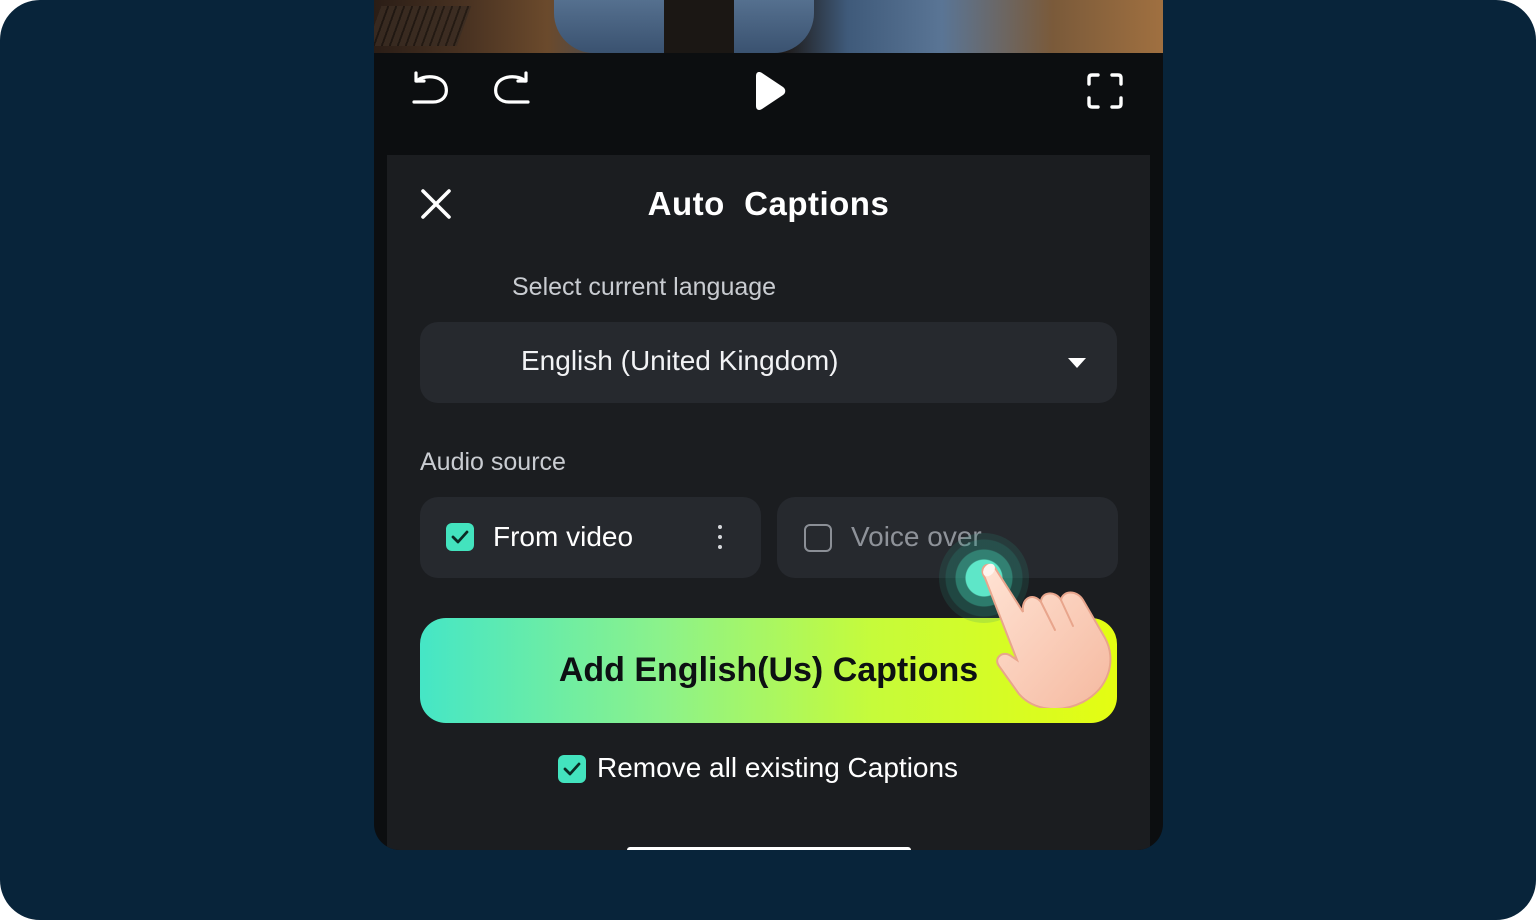  Describe the element at coordinates (680, 360) in the screenshot. I see `language-value: English (United Kingdom)` at that location.